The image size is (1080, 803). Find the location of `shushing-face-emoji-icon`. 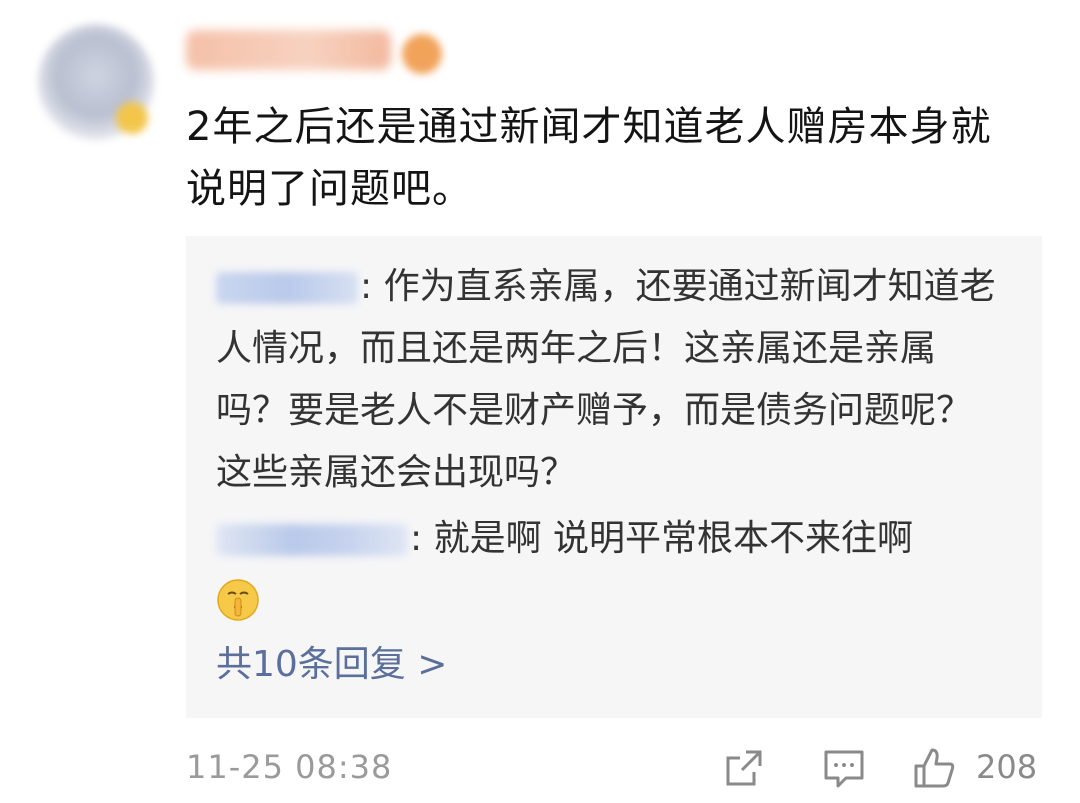

shushing-face-emoji-icon is located at coordinates (238, 600).